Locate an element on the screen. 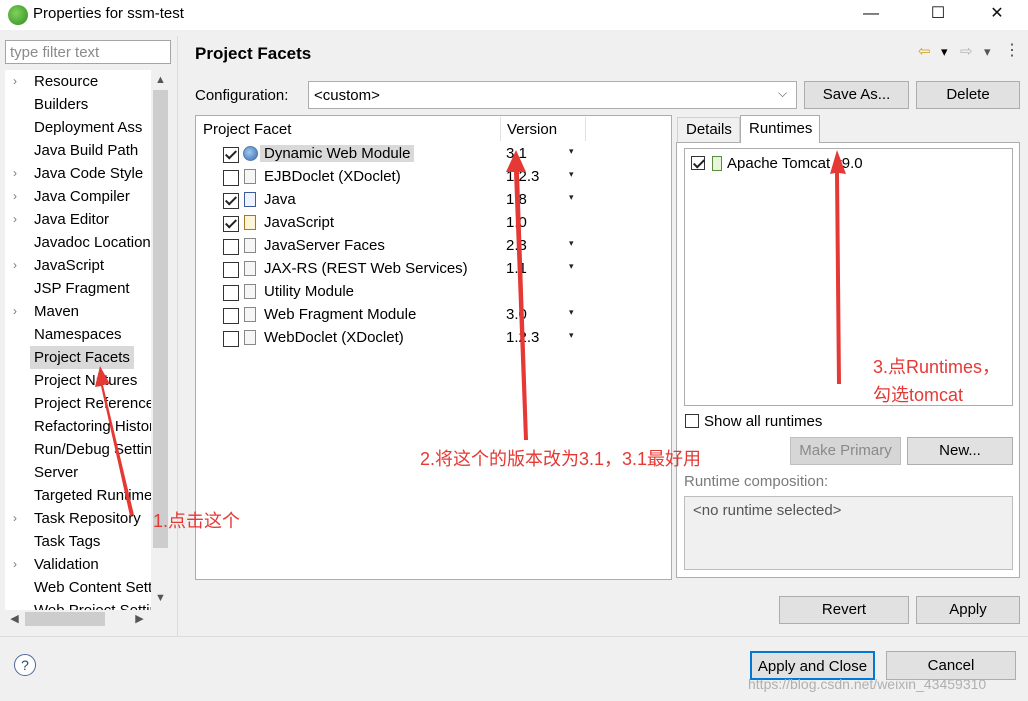 The height and width of the screenshot is (701, 1028). annotation-step3-line1: 3.点Runtimes， is located at coordinates (937, 367).